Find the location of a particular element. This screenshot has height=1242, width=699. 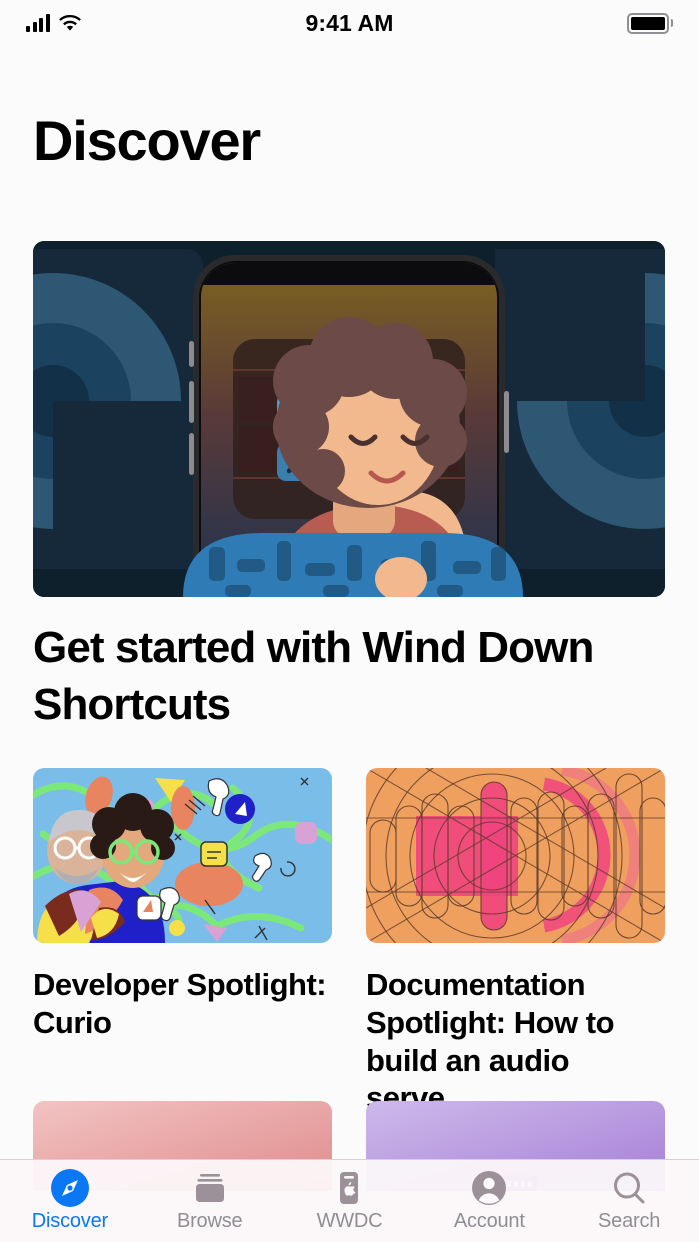

tab-discover: Discover is located at coordinates (70, 1196).